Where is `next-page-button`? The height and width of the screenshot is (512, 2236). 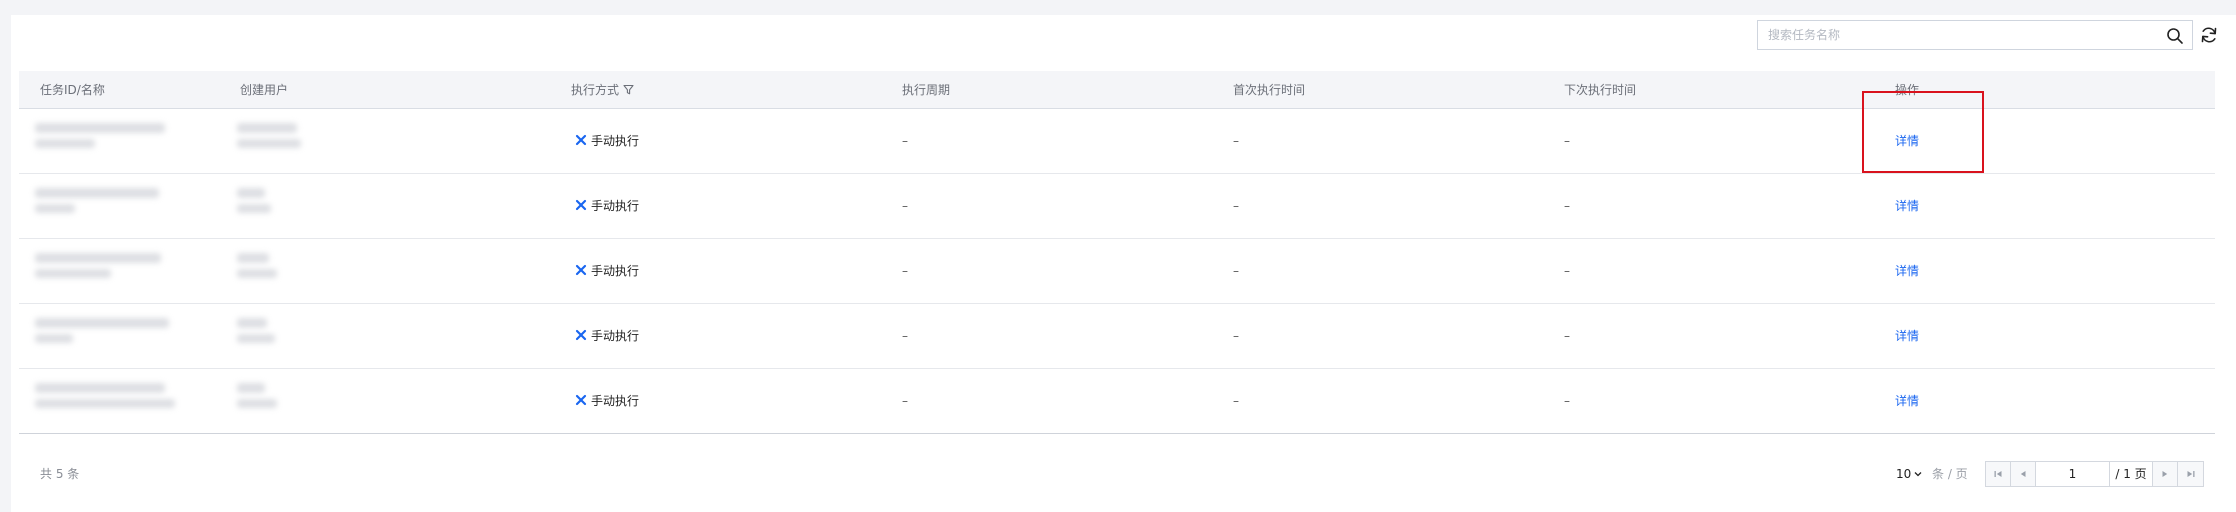 next-page-button is located at coordinates (2165, 474).